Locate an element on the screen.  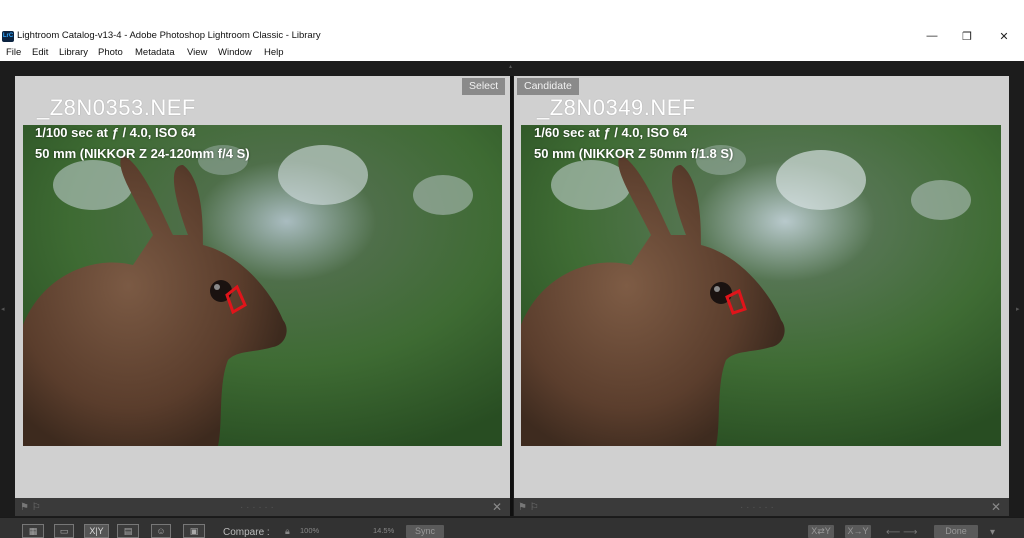
menu-file: File is located at coordinates (13, 52).